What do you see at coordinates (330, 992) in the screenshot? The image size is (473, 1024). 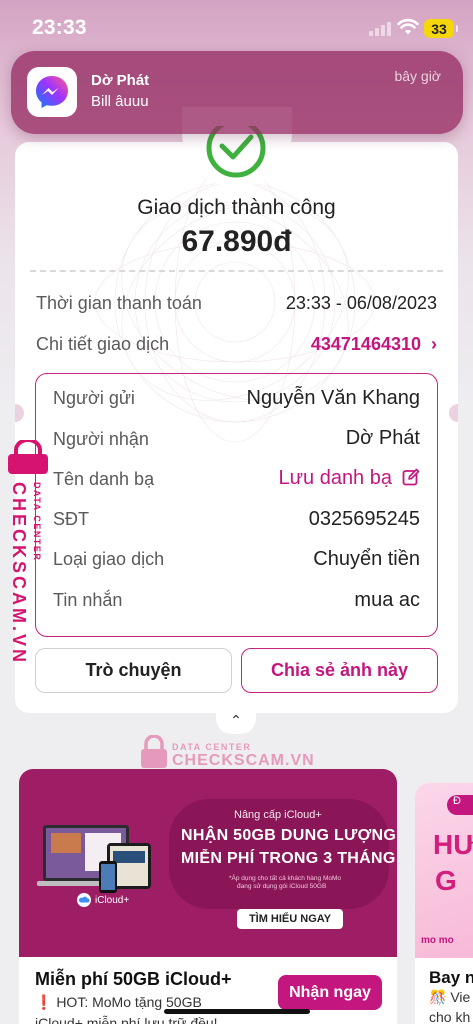 I see `claim-now-button: Nhận ngay` at bounding box center [330, 992].